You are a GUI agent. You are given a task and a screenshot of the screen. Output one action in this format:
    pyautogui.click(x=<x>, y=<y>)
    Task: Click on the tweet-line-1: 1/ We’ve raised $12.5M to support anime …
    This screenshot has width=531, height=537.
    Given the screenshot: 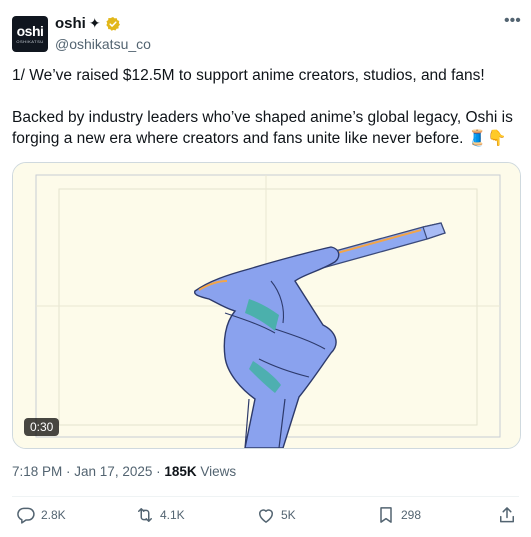 What is the action you would take?
    pyautogui.click(x=248, y=75)
    